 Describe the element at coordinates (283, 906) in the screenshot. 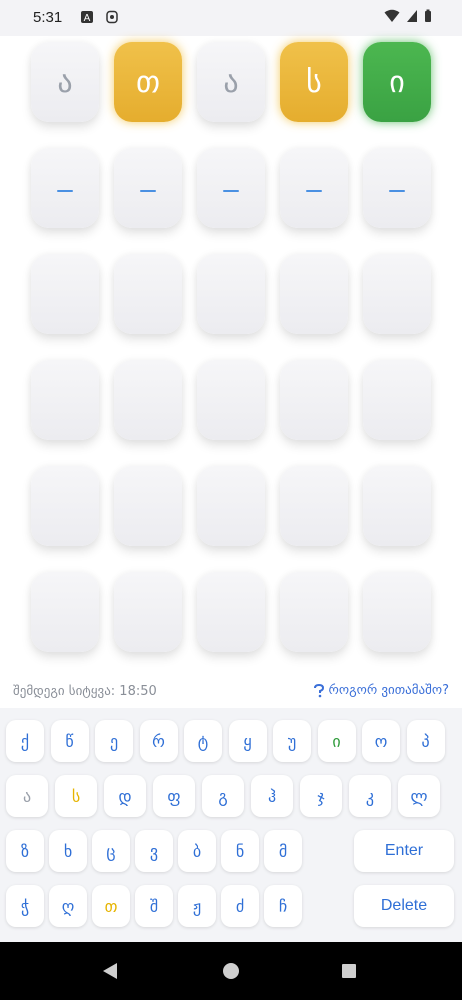

I see `key-4-7: ჩ` at that location.